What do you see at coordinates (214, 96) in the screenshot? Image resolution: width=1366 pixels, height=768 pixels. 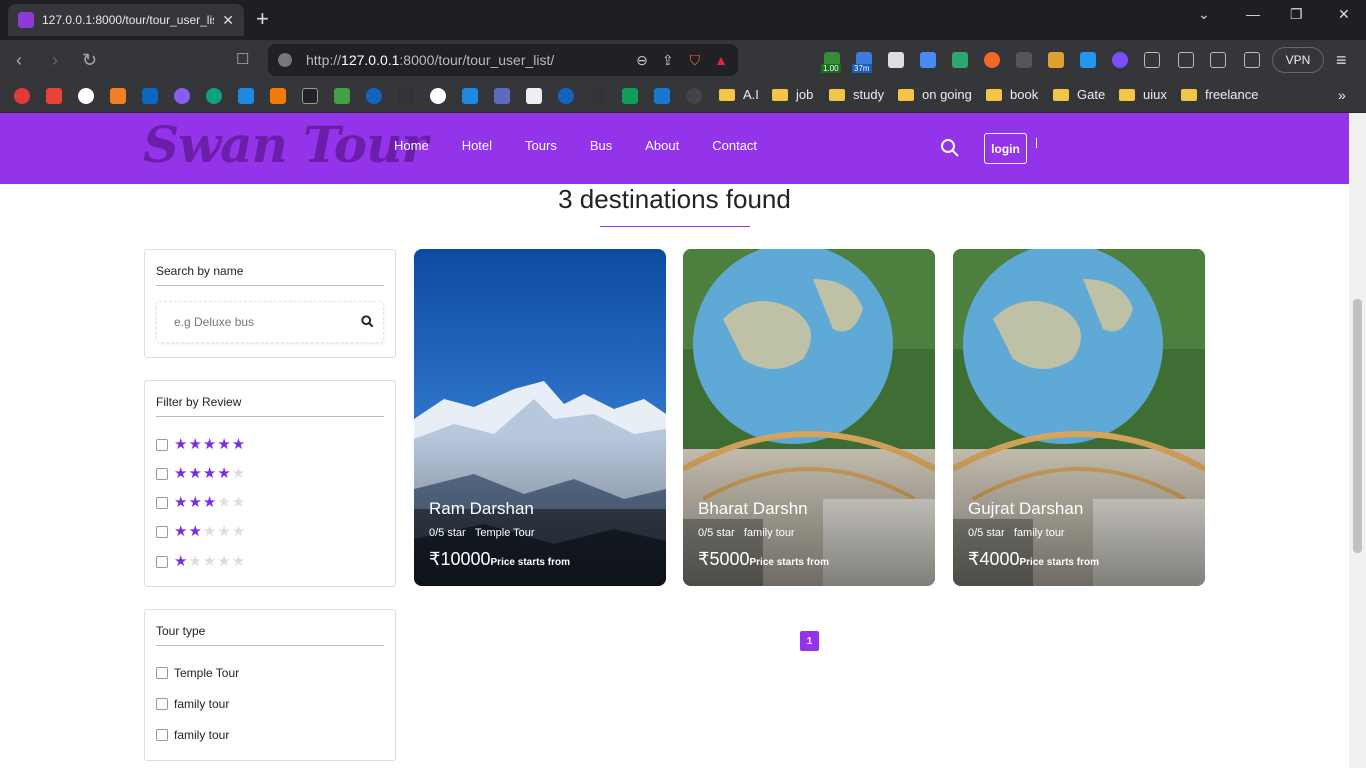 I see `chatgpt-icon` at bounding box center [214, 96].